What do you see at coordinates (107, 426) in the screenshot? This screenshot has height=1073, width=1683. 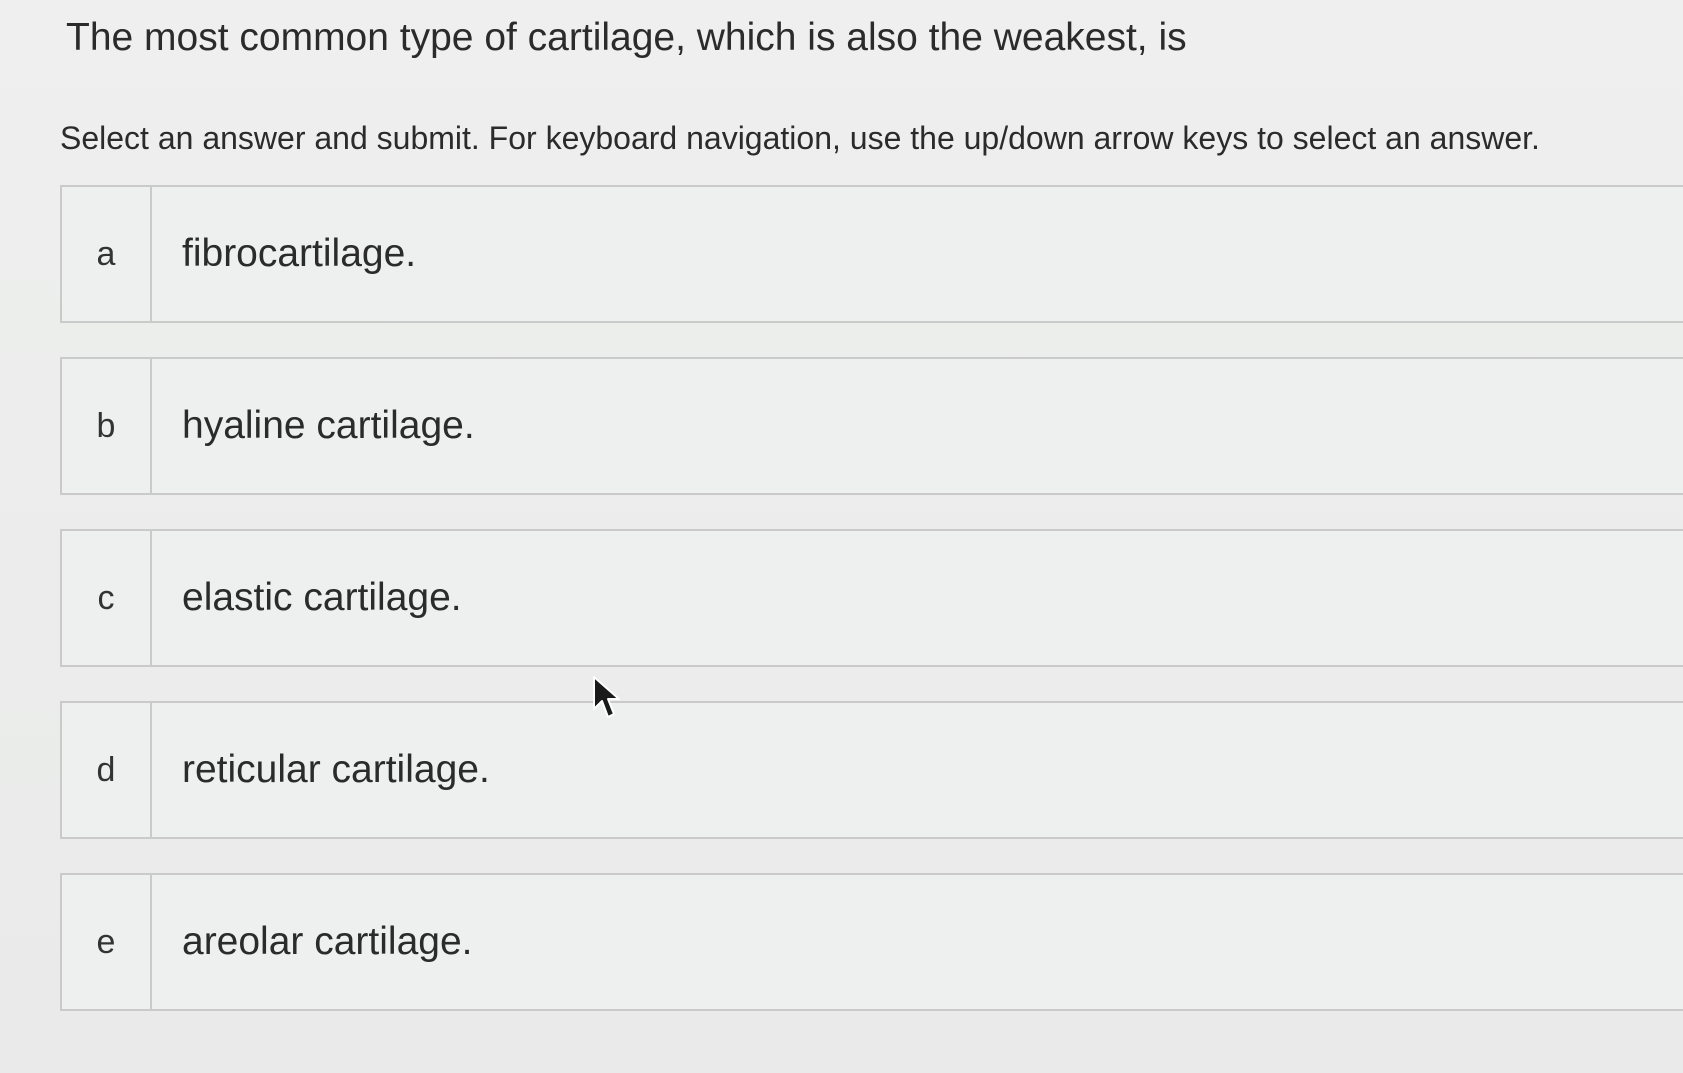 I see `option-letter: b` at bounding box center [107, 426].